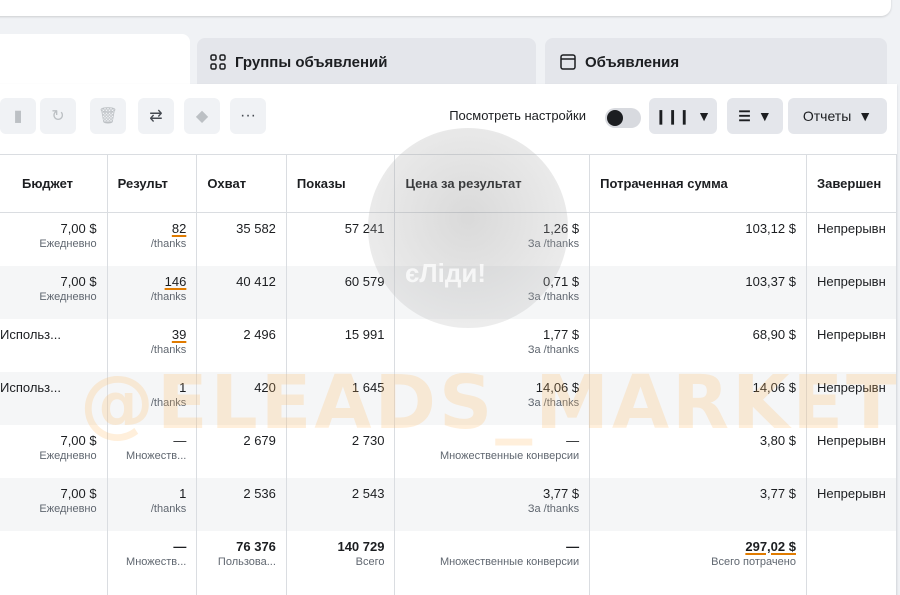 This screenshot has height=595, width=900. Describe the element at coordinates (683, 116) in the screenshot. I see `columns-button: ❙❙❙ ▼` at that location.